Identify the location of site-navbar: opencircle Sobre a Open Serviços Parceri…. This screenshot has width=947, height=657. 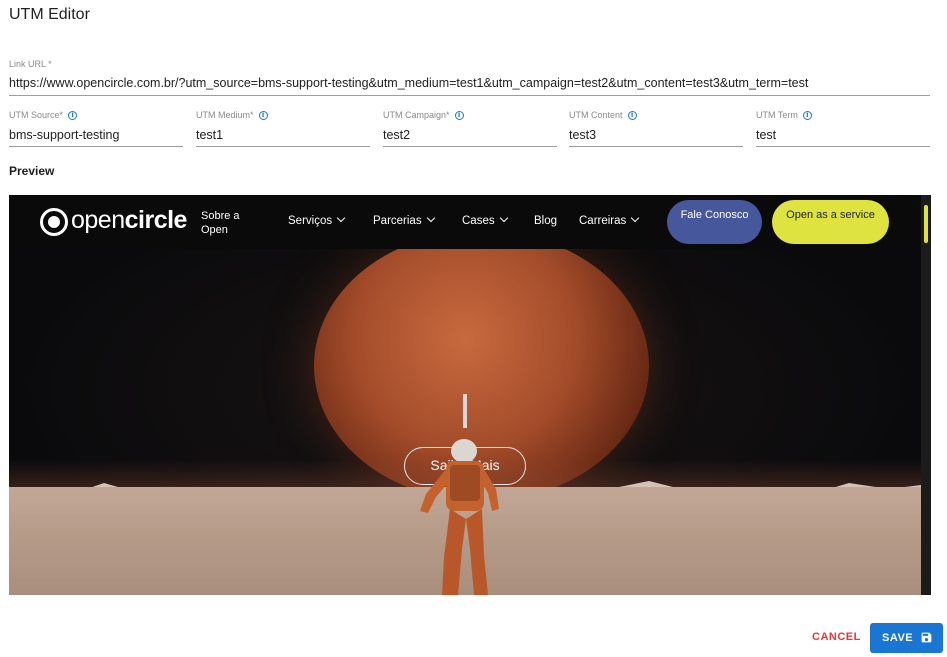
(465, 222).